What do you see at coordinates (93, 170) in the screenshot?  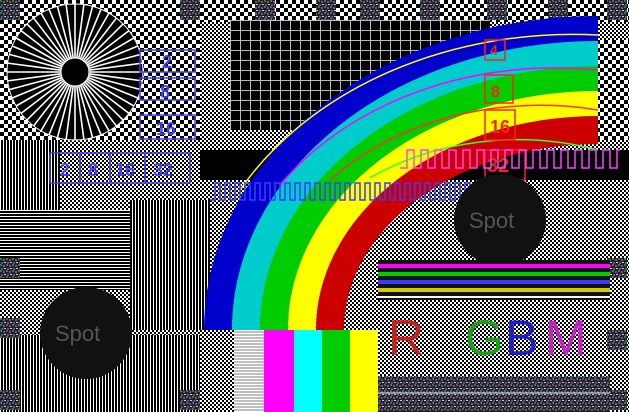 I see `blue-hnumber-8: 8` at bounding box center [93, 170].